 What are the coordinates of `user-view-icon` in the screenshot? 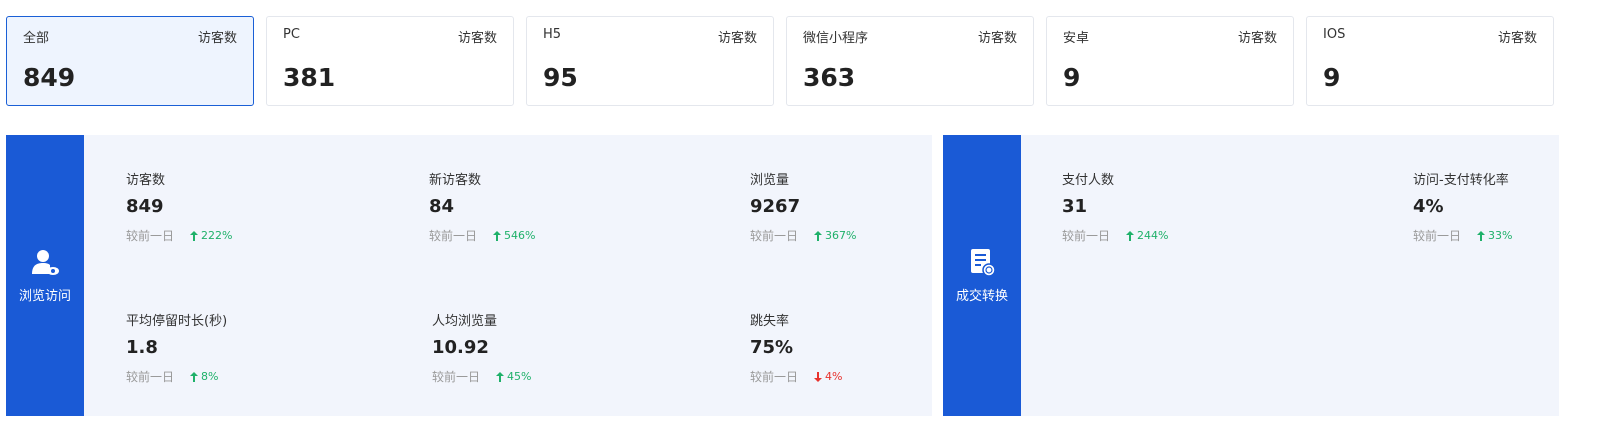 It's located at (45, 262).